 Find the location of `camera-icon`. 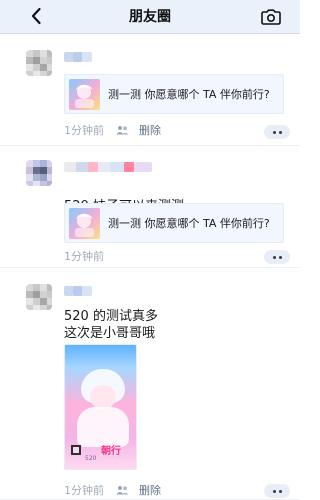

camera-icon is located at coordinates (271, 17).